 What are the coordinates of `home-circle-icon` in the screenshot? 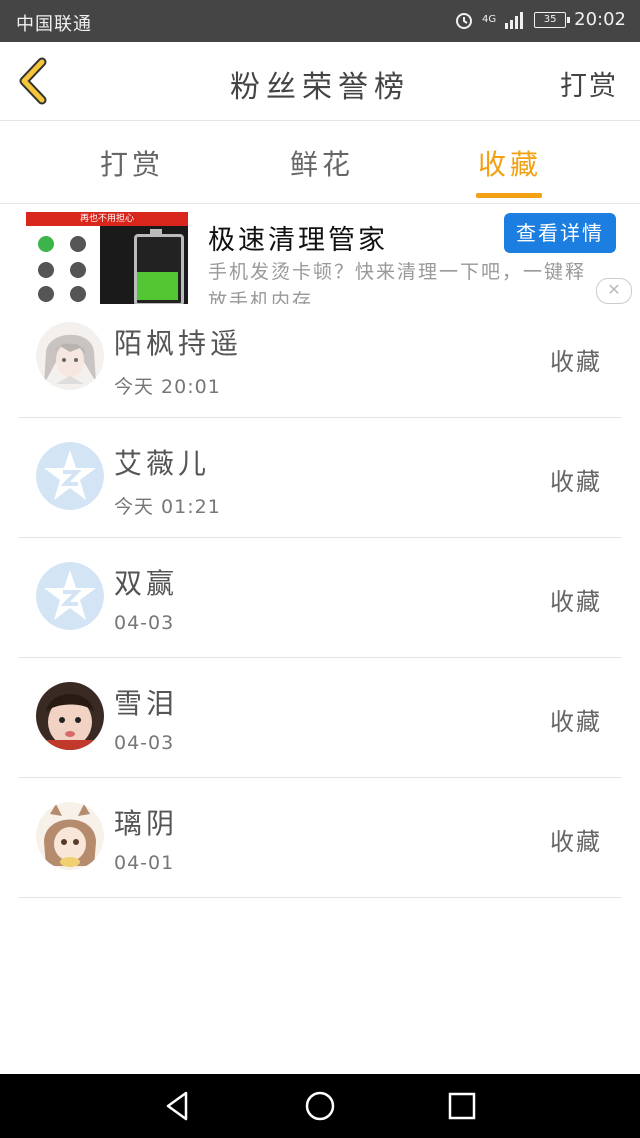 It's located at (320, 1106).